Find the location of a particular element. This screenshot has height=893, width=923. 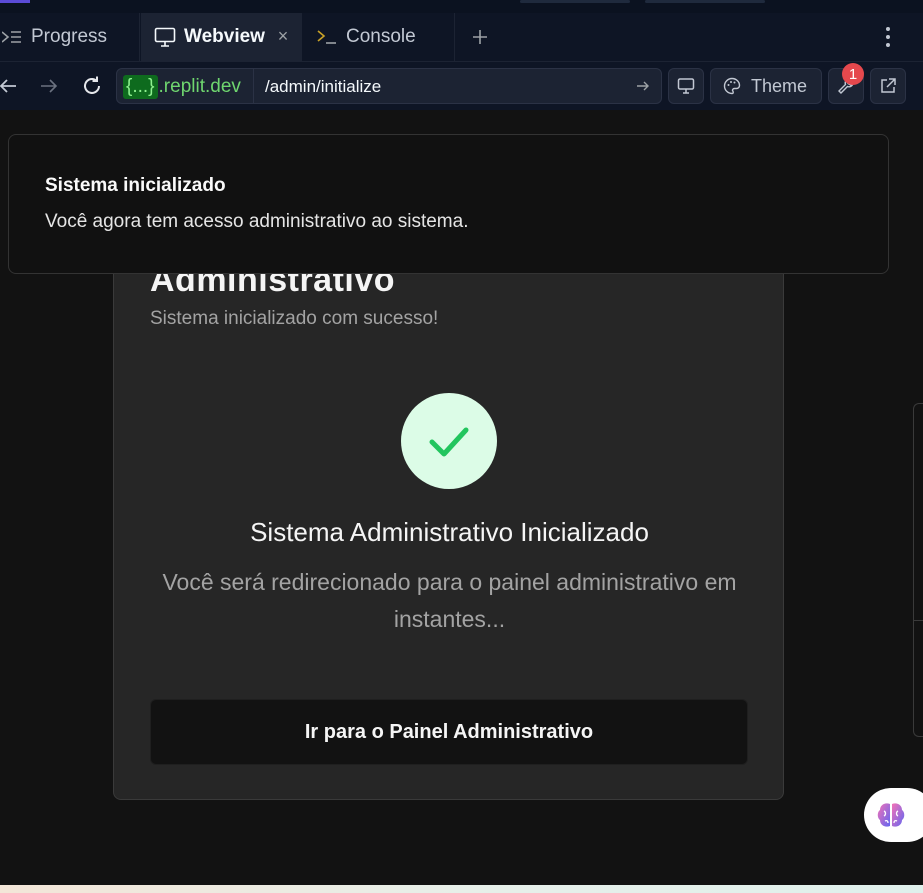

back-button is located at coordinates (12, 86).